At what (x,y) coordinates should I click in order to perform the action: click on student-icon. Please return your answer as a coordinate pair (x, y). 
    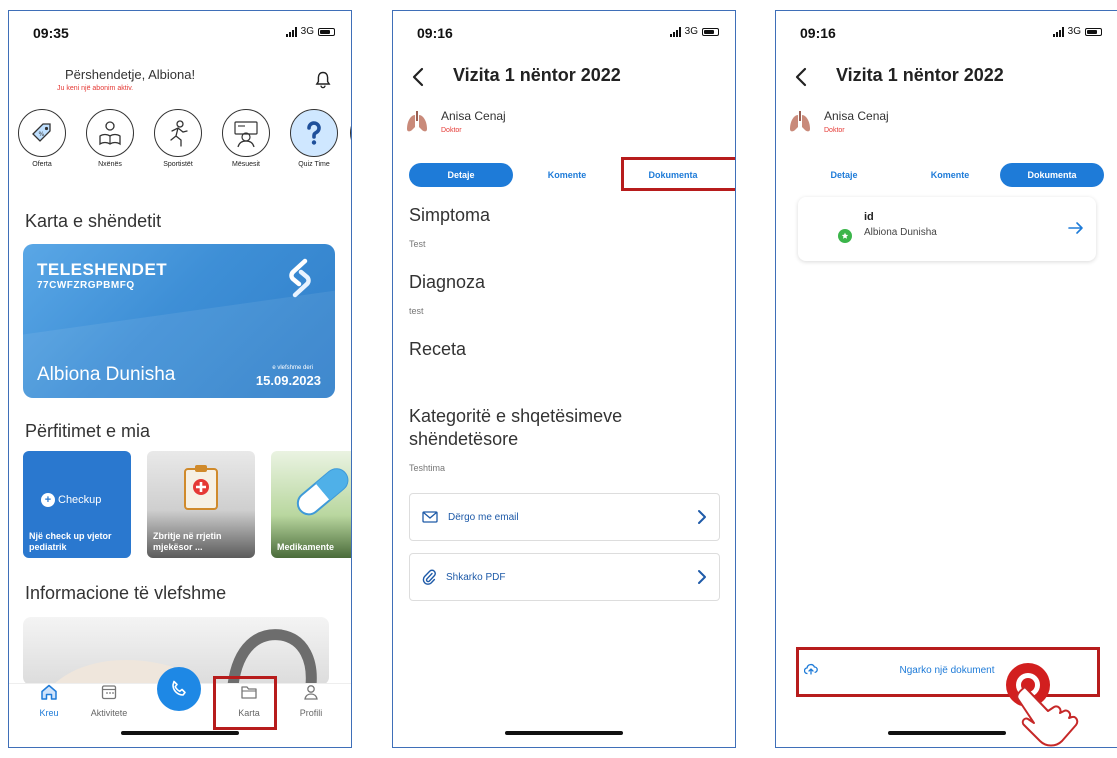
    Looking at the image, I should click on (110, 133).